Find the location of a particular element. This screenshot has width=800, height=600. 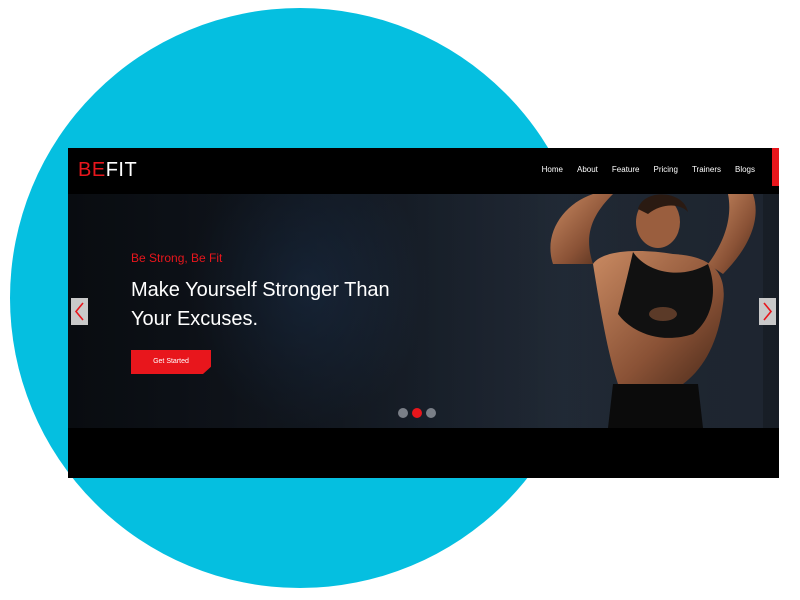

slider-prev-button is located at coordinates (79, 311).